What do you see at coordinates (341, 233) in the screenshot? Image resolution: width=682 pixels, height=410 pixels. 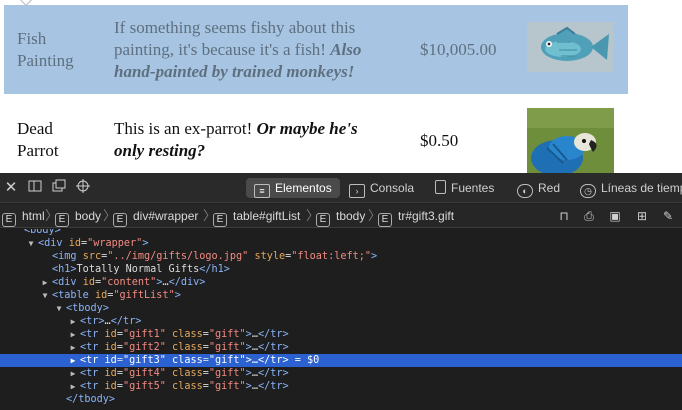 I see `dom-node: <body>` at bounding box center [341, 233].